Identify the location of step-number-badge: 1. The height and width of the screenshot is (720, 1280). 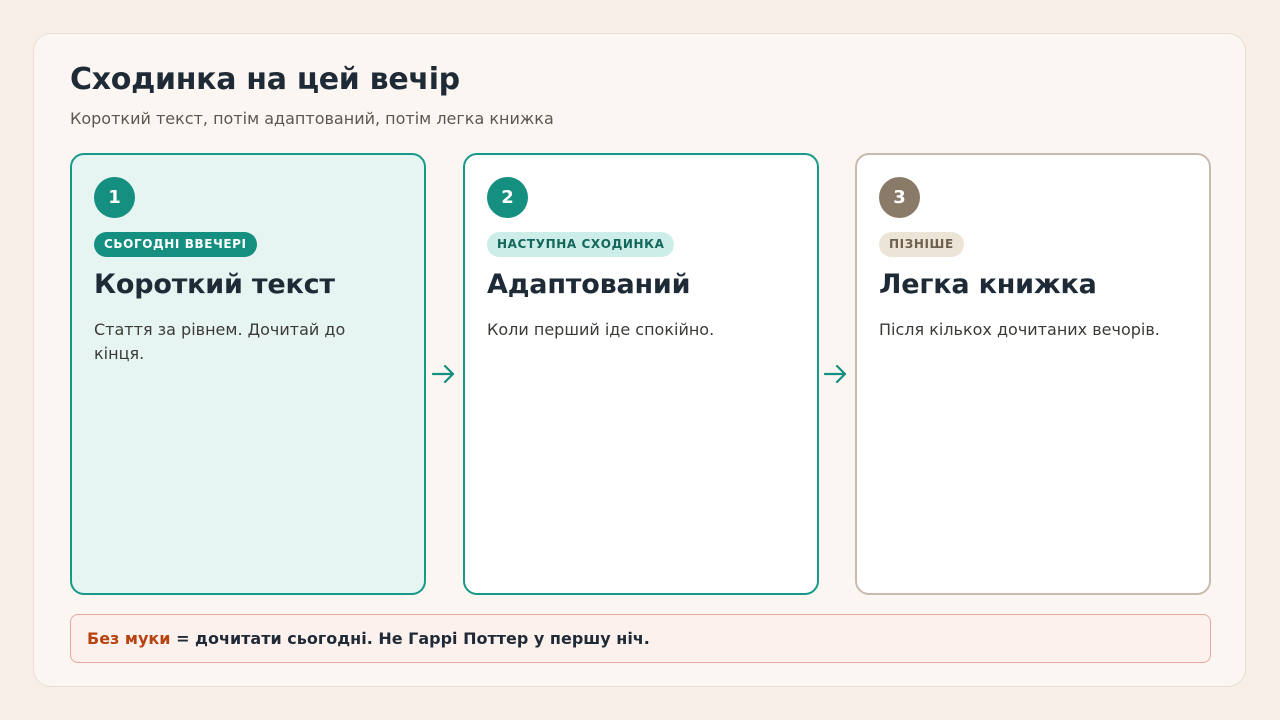
(114, 197).